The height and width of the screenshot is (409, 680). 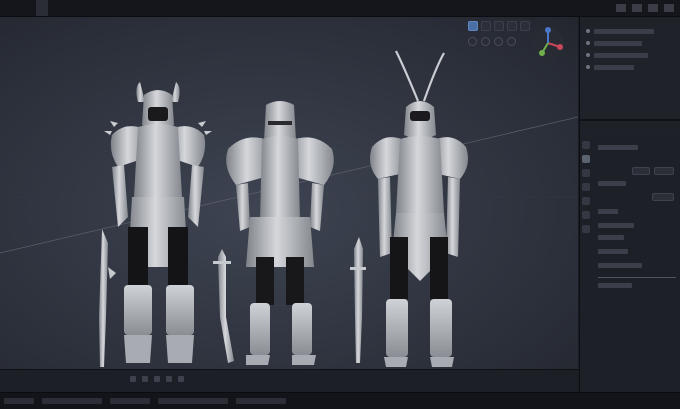 I want to click on properties-tabs, so click(x=587, y=187).